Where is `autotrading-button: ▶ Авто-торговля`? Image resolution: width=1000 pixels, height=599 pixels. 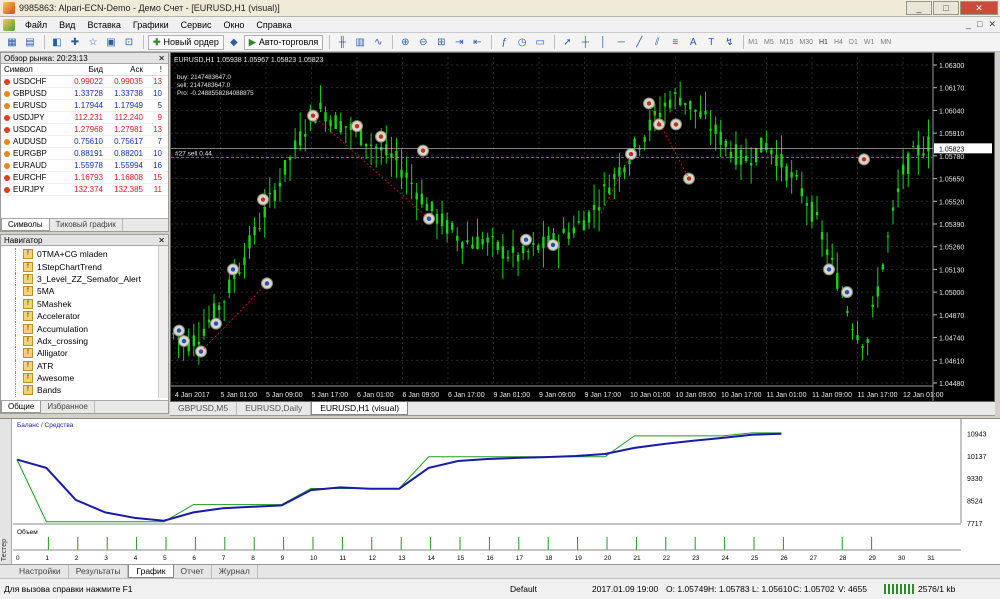
autotrading-button: ▶ Авто-торговля is located at coordinates (283, 42).